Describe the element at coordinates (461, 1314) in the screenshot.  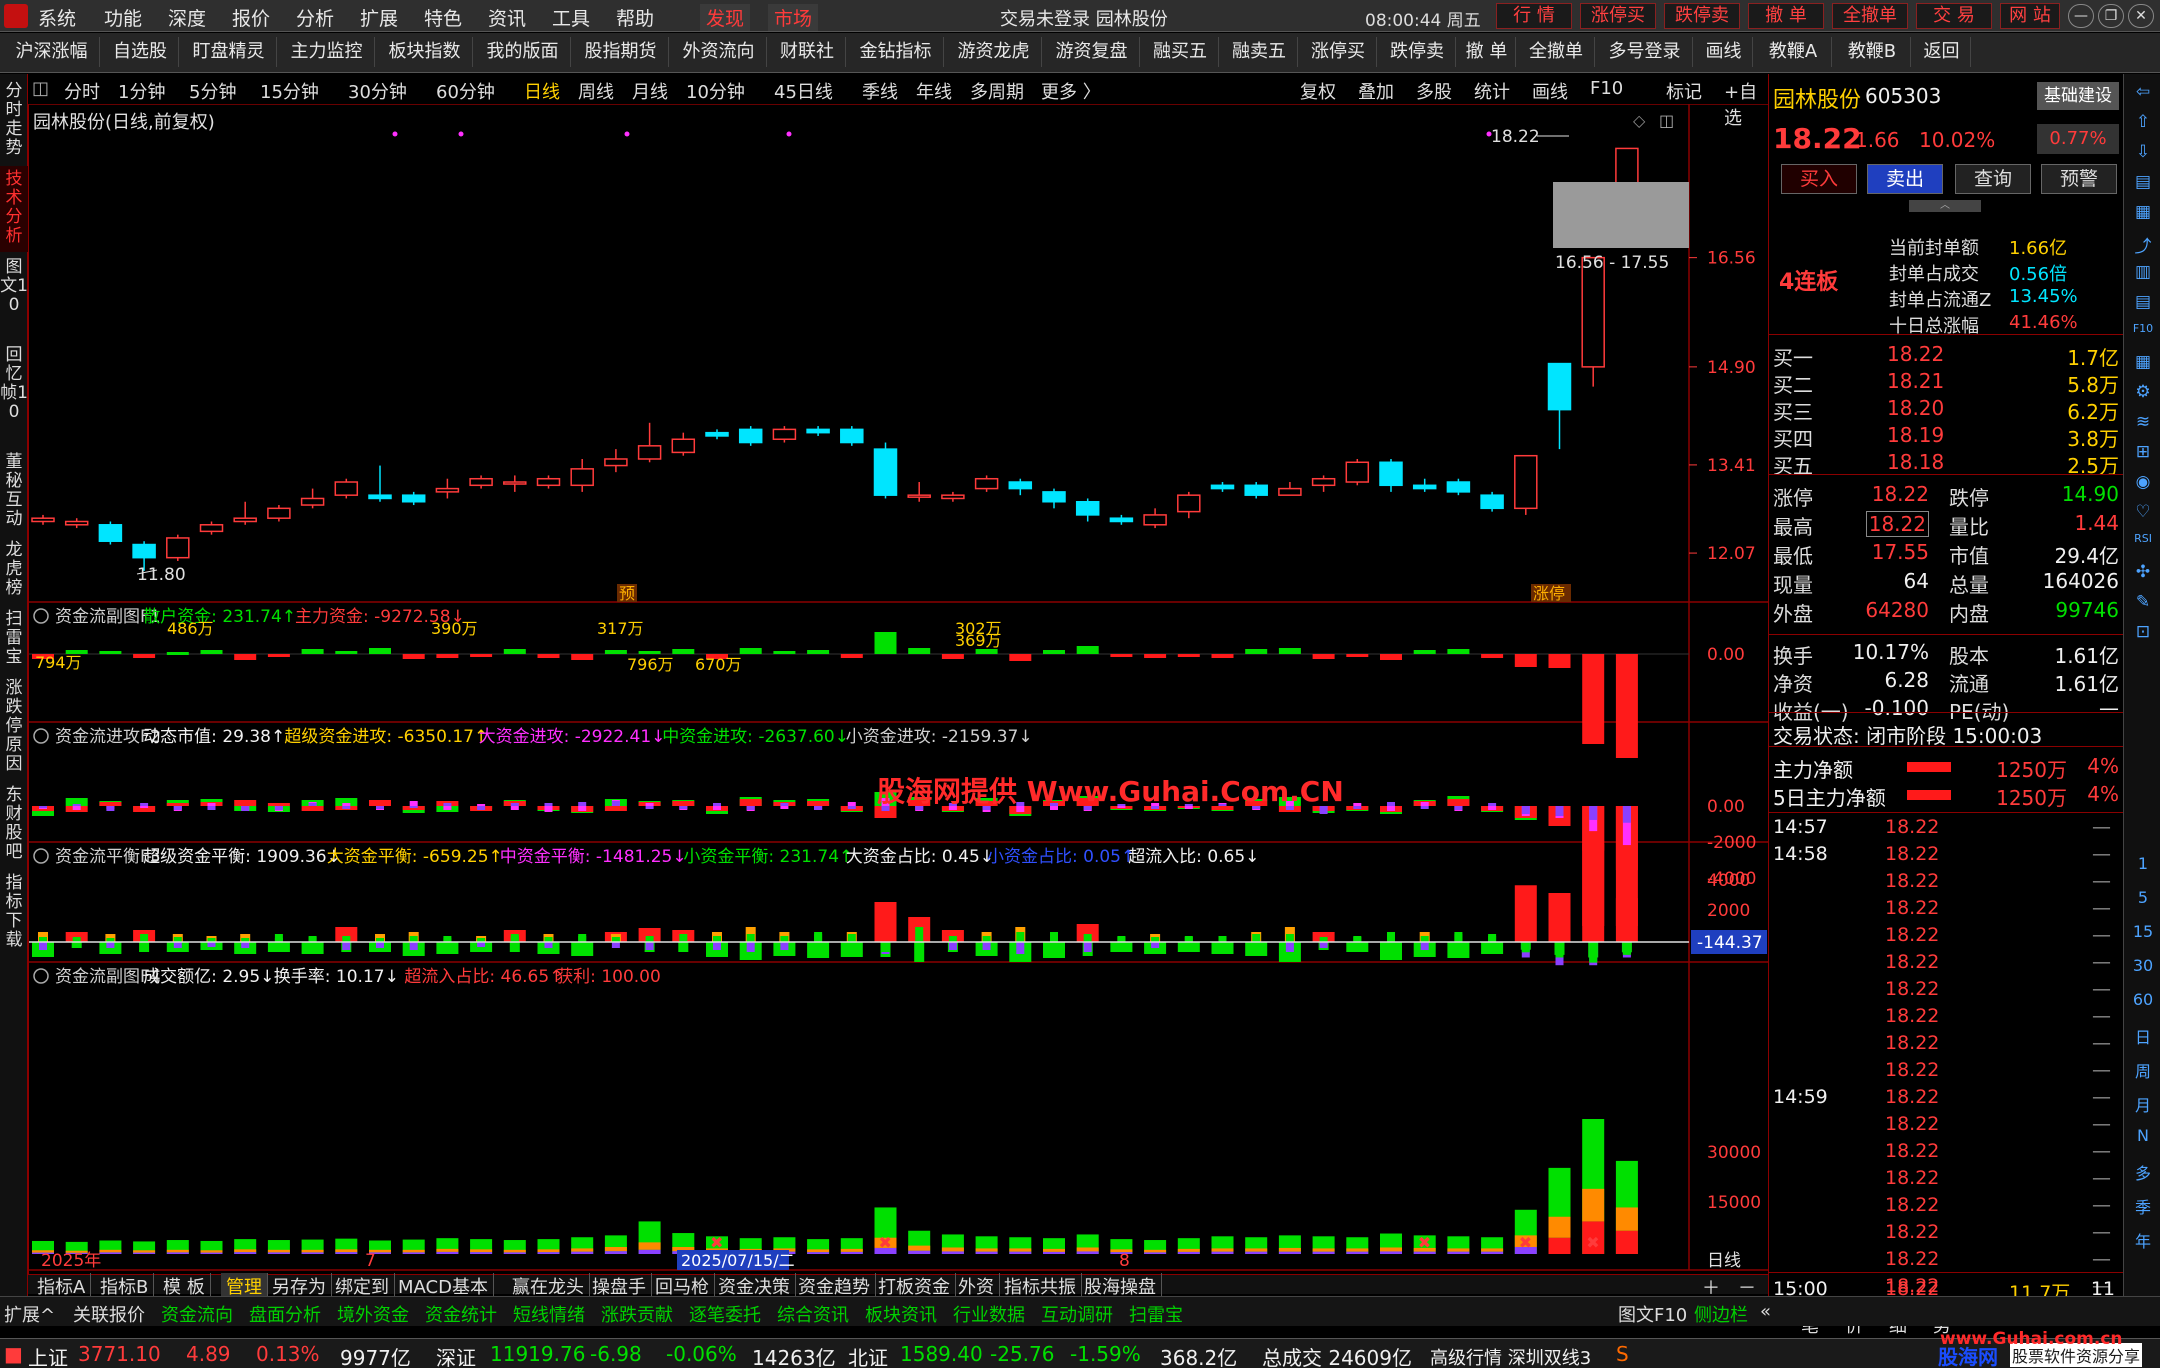
I see `link-item: 资金统计` at that location.